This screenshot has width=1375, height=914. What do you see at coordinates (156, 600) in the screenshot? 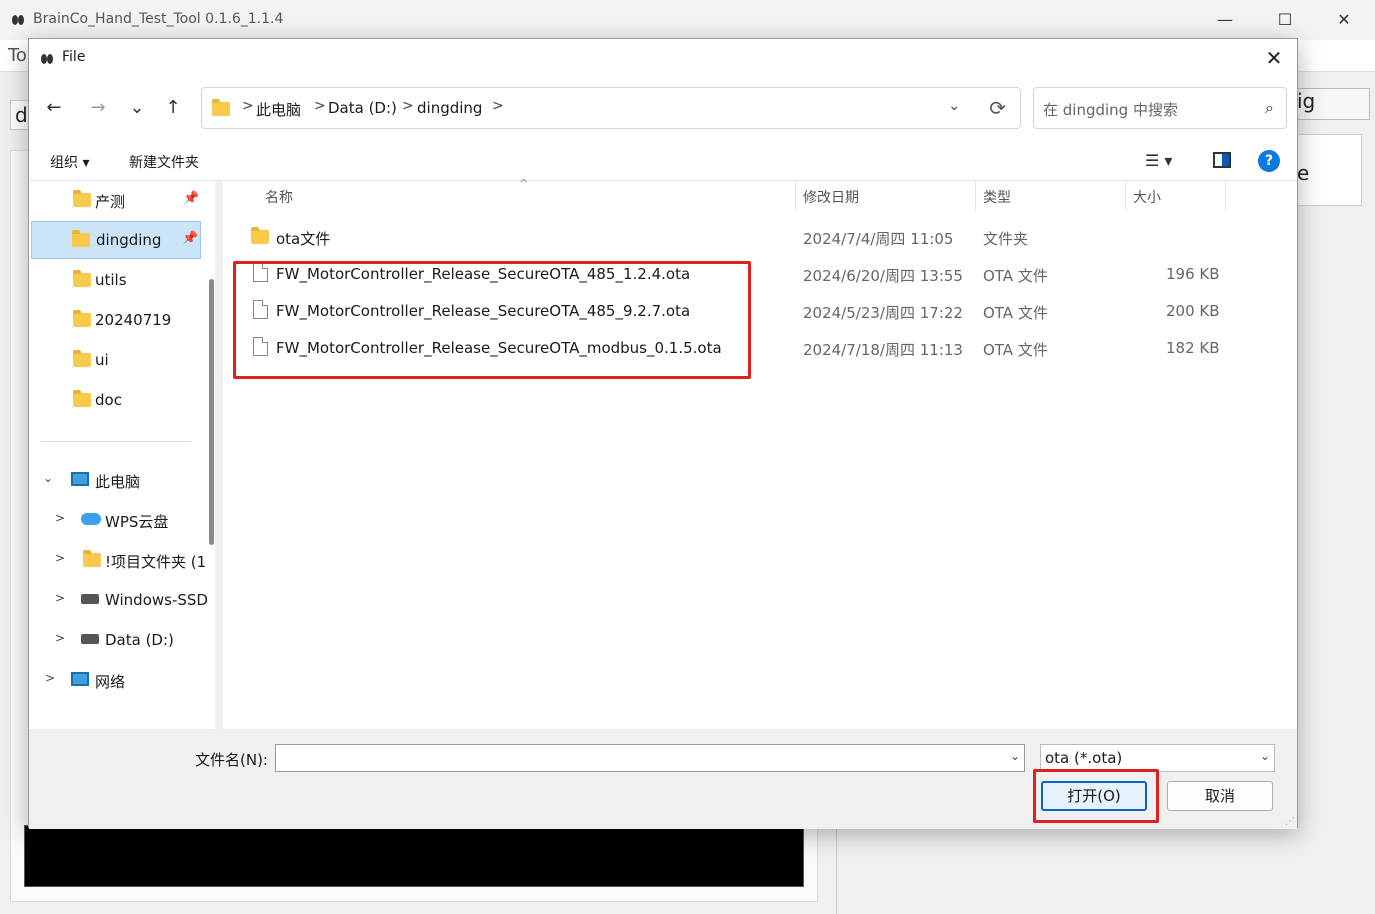
I see `nav-item-label: Windows-SSD` at bounding box center [156, 600].